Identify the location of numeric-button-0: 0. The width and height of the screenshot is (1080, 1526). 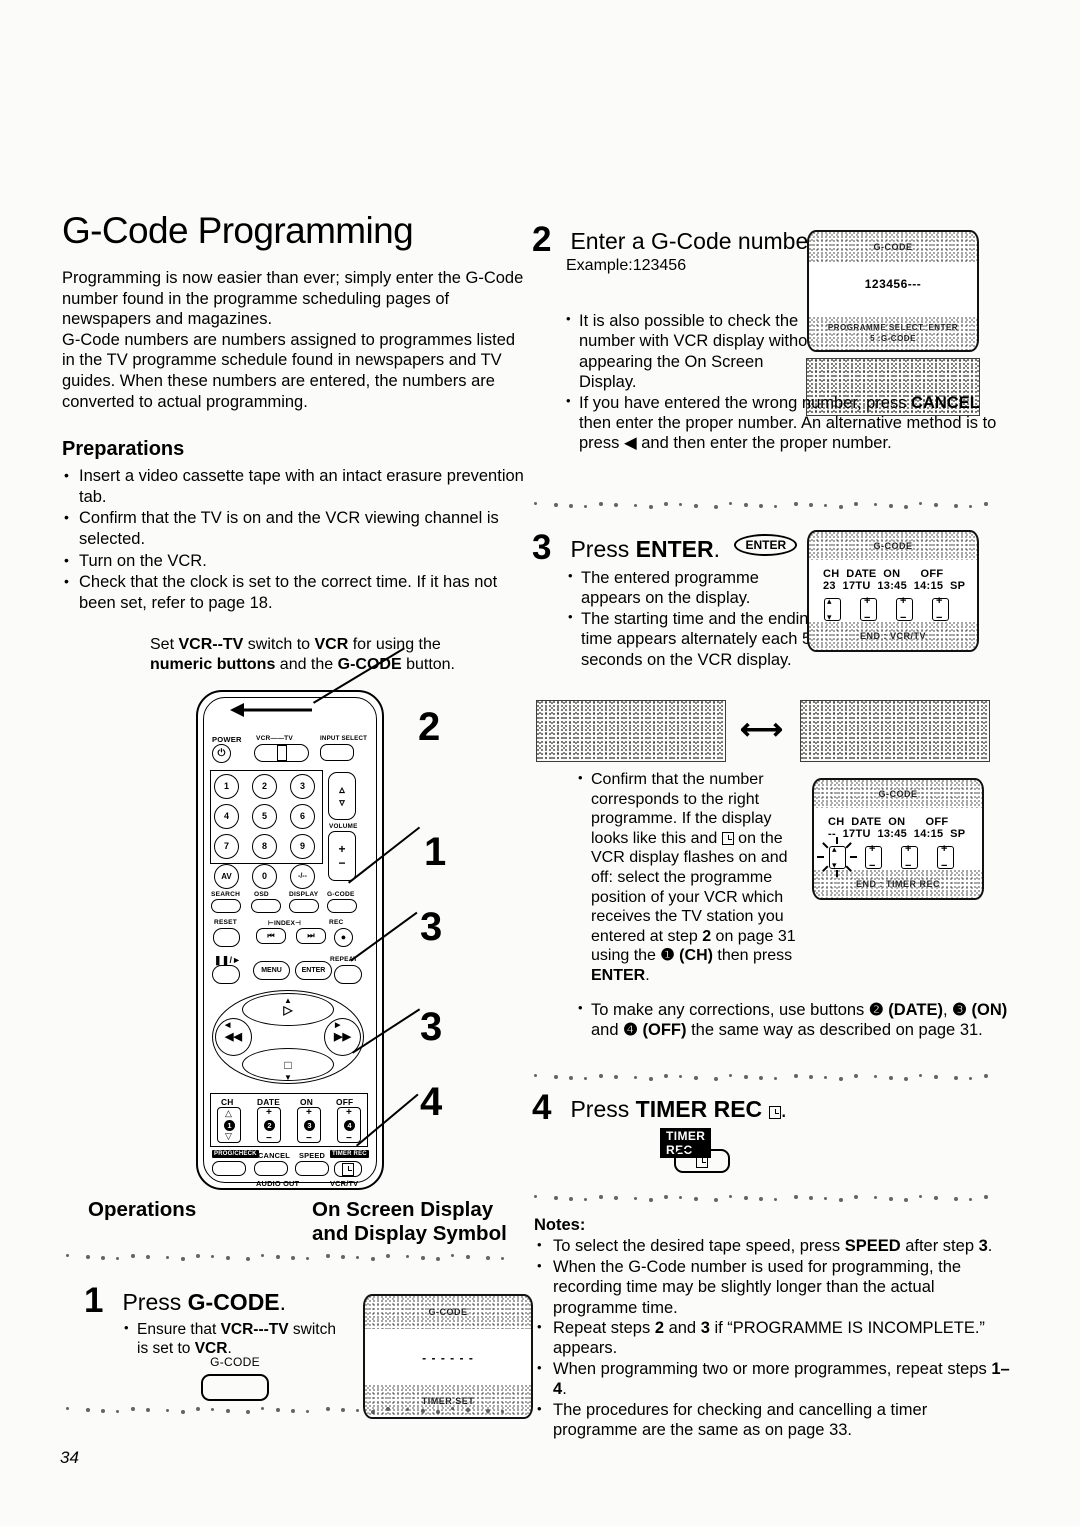
(264, 876).